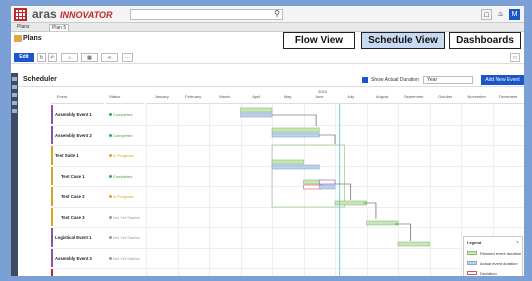 The height and width of the screenshot is (281, 532). What do you see at coordinates (267, 39) in the screenshot?
I see `page-header: Plans` at bounding box center [267, 39].